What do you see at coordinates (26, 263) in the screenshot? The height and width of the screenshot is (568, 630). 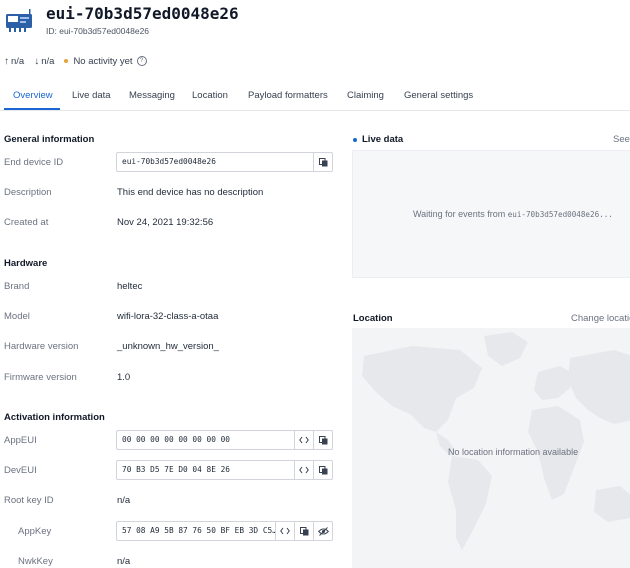 I see `hardware-heading: Hardware` at bounding box center [26, 263].